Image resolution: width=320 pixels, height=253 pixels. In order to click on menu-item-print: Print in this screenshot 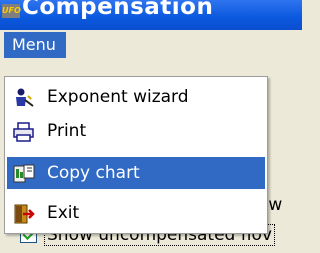, I will do `click(136, 131)`.